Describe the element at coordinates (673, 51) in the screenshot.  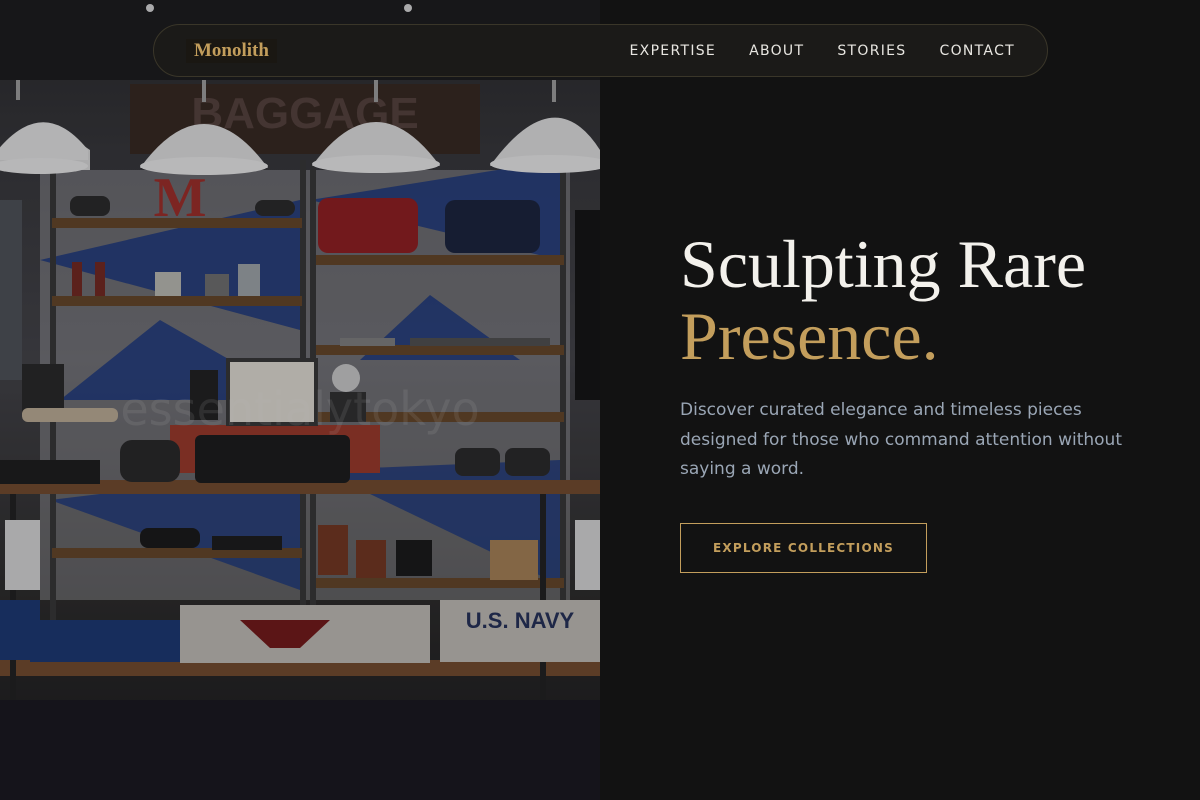
I see `nav-link-expertise: EXPERTISE` at that location.